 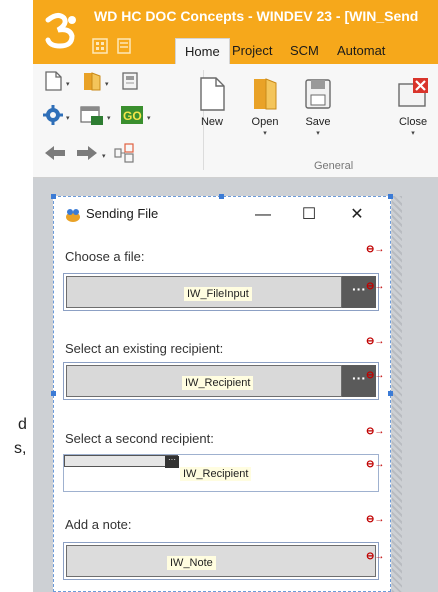 What do you see at coordinates (144, 348) in the screenshot?
I see `recipient-label: Select an existing recipient:` at bounding box center [144, 348].